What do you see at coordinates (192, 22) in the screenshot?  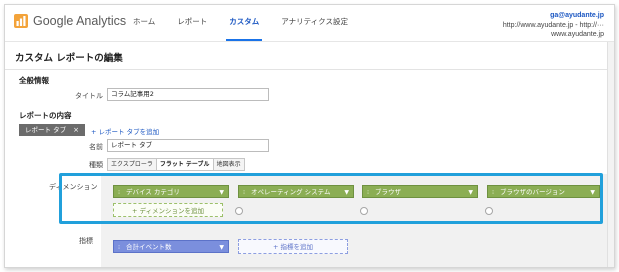 I see `nav-reports: レポート` at bounding box center [192, 22].